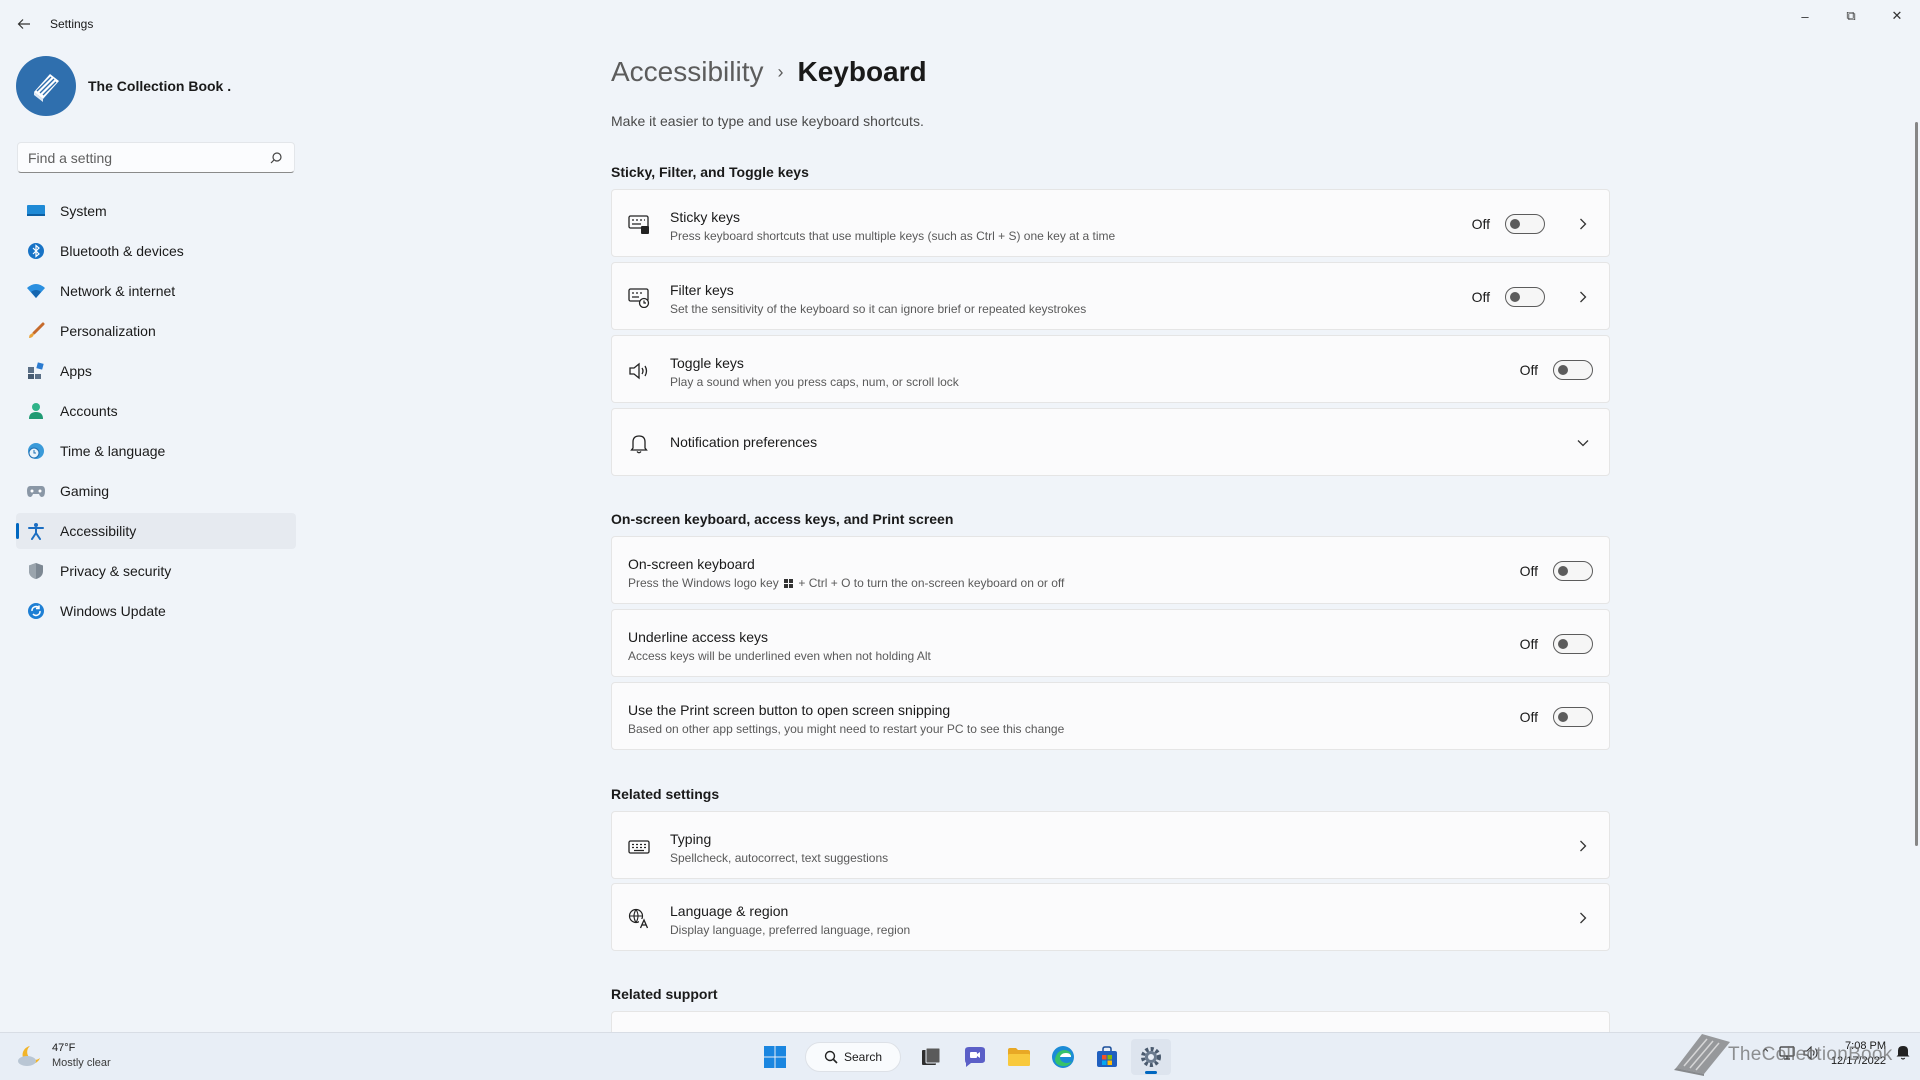 This screenshot has width=1920, height=1080. What do you see at coordinates (36, 451) in the screenshot?
I see `globe-clock-icon` at bounding box center [36, 451].